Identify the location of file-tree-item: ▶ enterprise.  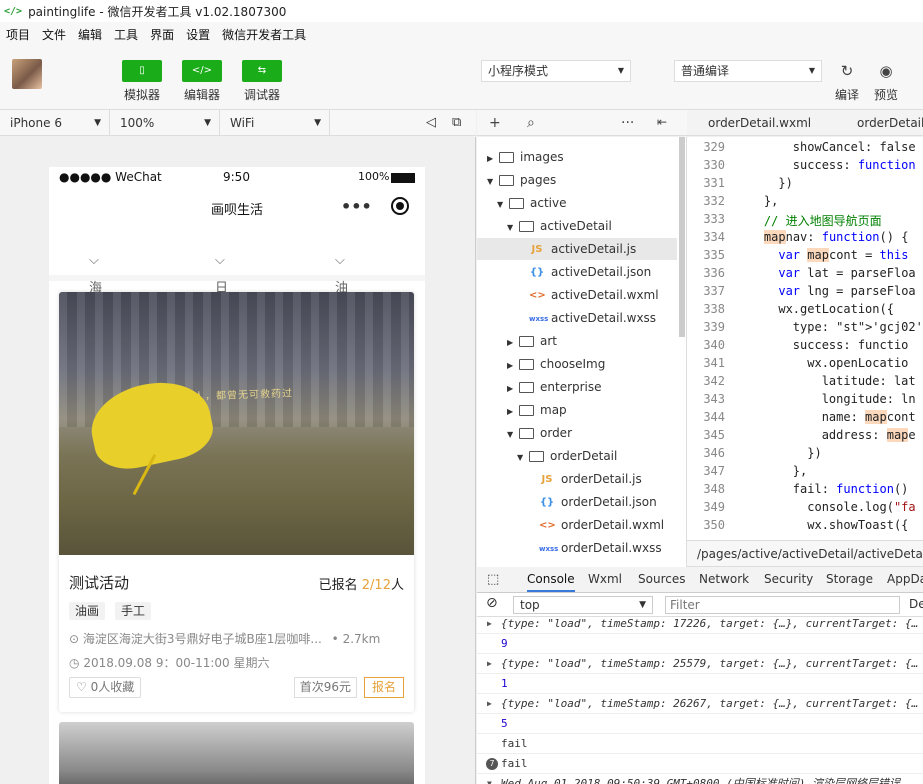
(577, 387).